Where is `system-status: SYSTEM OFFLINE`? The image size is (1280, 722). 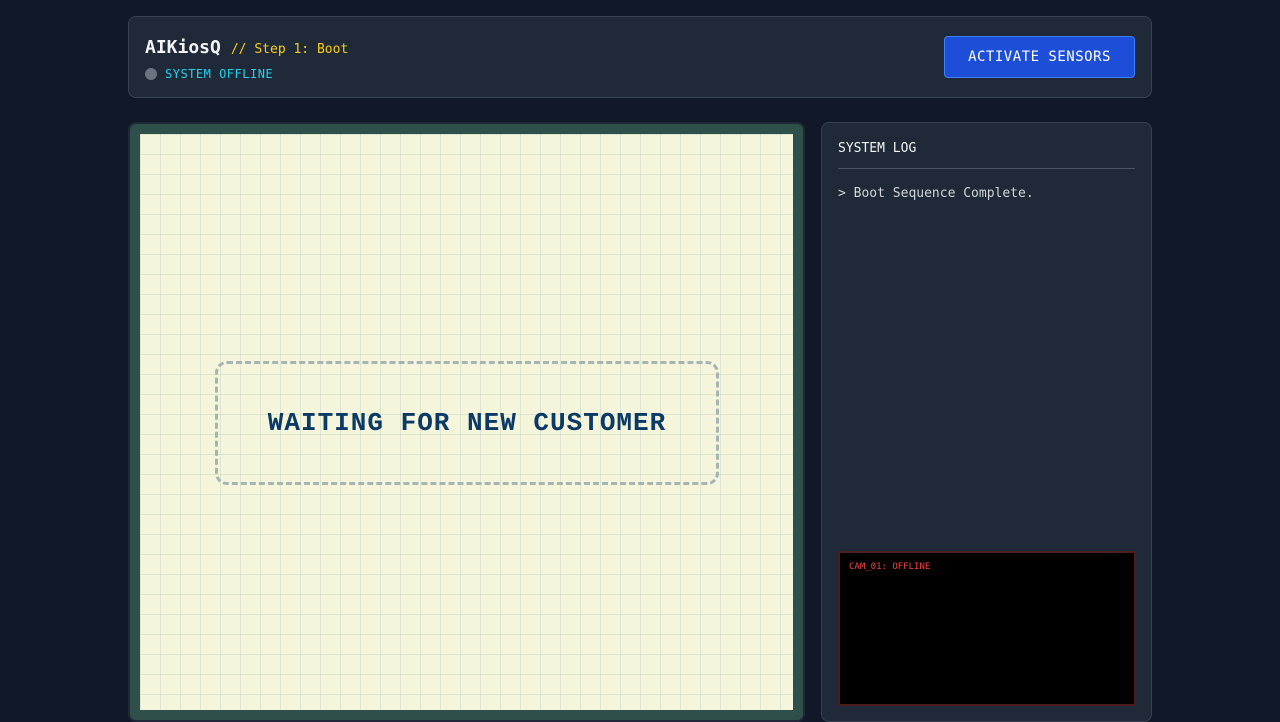 system-status: SYSTEM OFFLINE is located at coordinates (209, 74).